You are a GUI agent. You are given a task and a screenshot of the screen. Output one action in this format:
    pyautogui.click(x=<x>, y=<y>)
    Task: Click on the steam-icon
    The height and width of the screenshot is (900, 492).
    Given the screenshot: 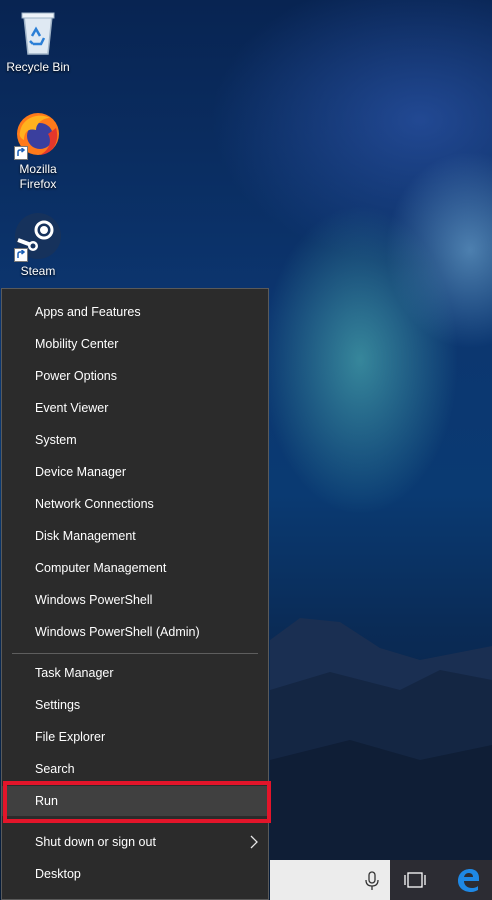 What is the action you would take?
    pyautogui.click(x=38, y=237)
    